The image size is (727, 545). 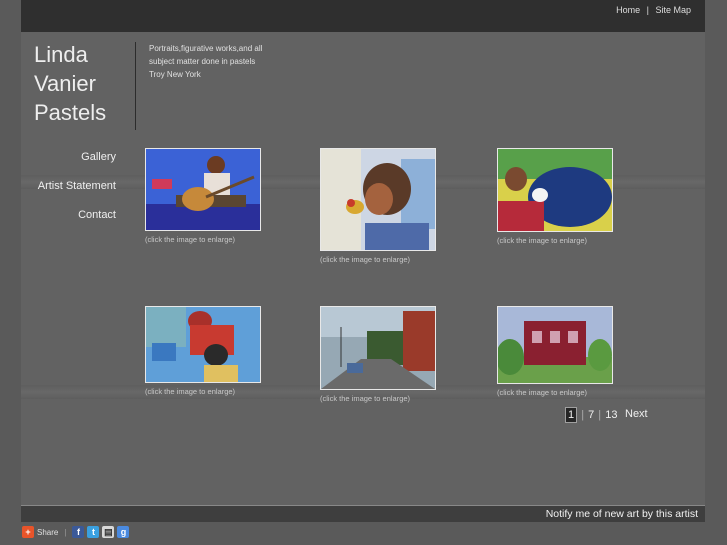 I want to click on thumbnail-image-mother-and-child, so click(x=203, y=344).